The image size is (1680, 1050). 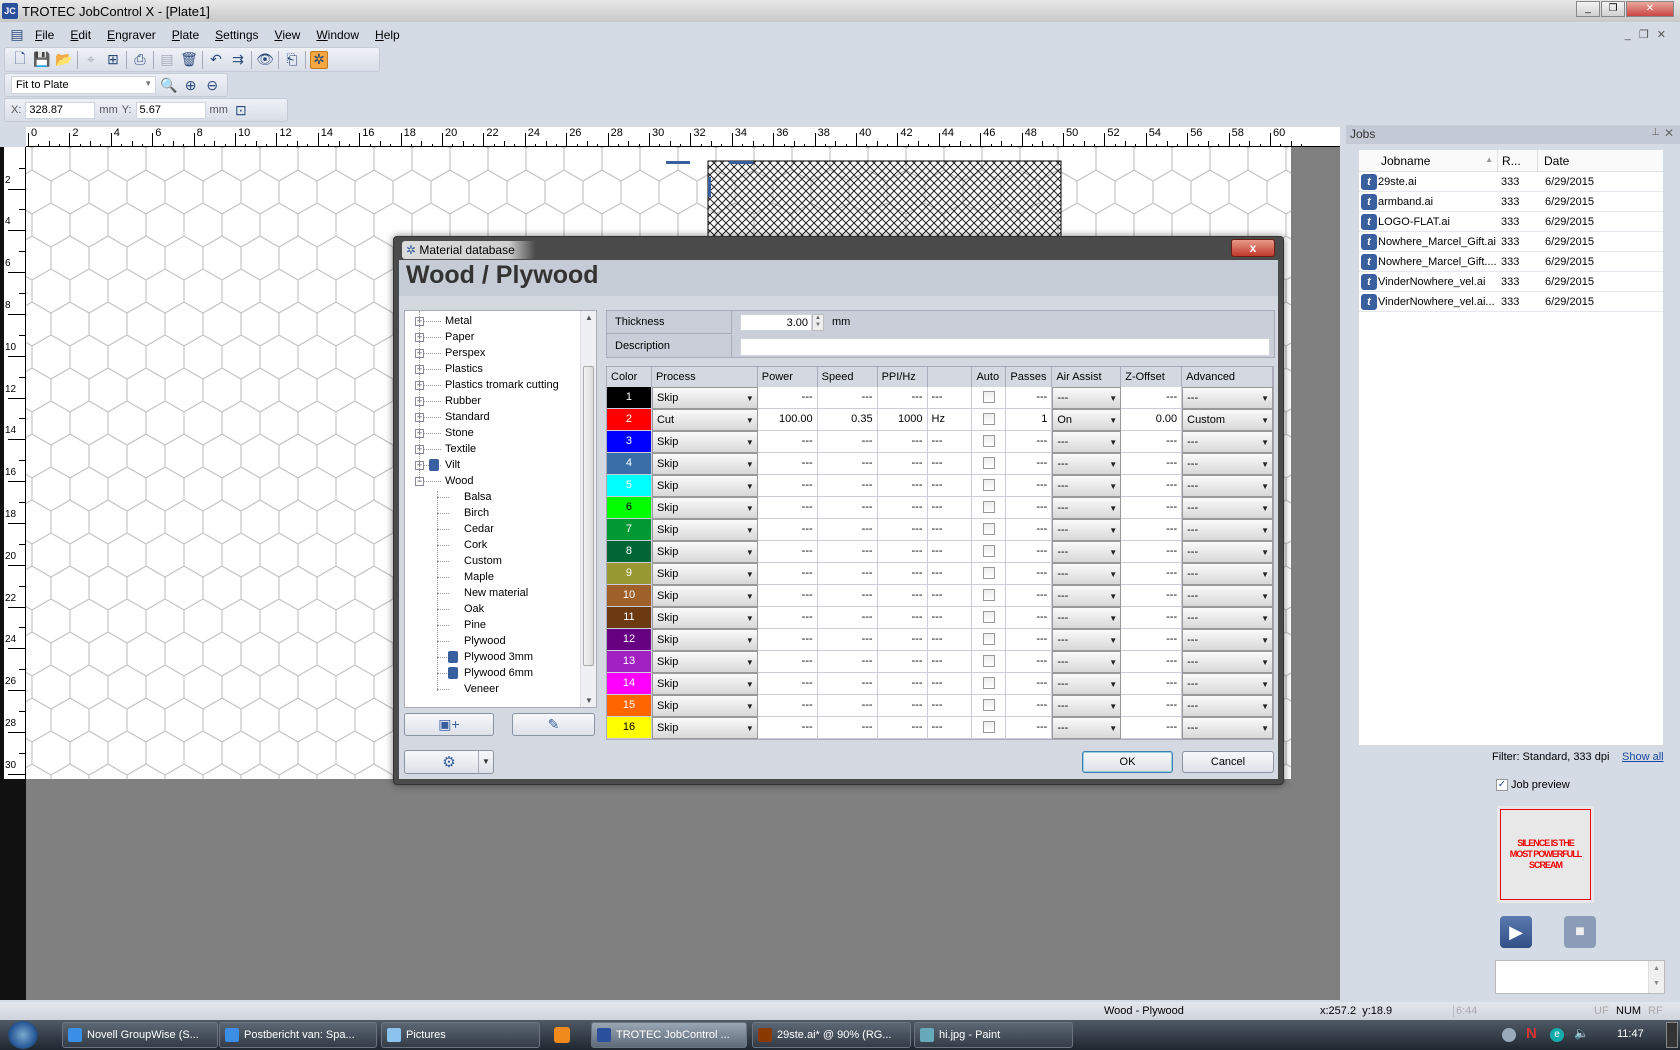 I want to click on column-date: Date, so click(x=1598, y=160).